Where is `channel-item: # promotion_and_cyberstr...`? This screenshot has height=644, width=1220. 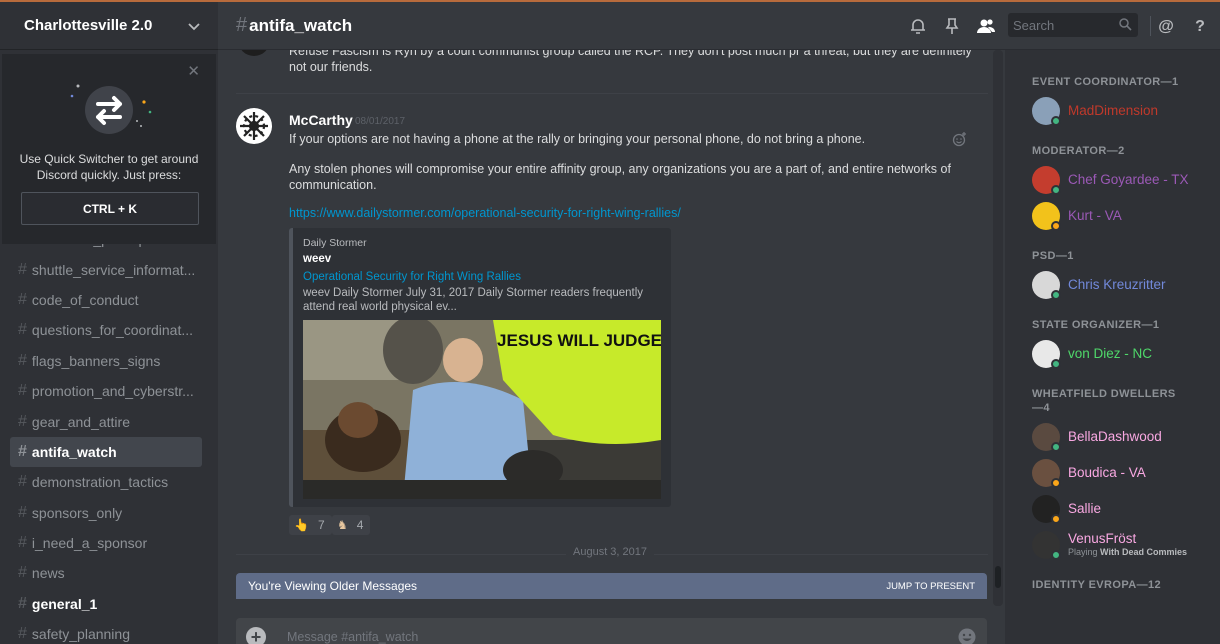
channel-item: # promotion_and_cyberstr... is located at coordinates (106, 391).